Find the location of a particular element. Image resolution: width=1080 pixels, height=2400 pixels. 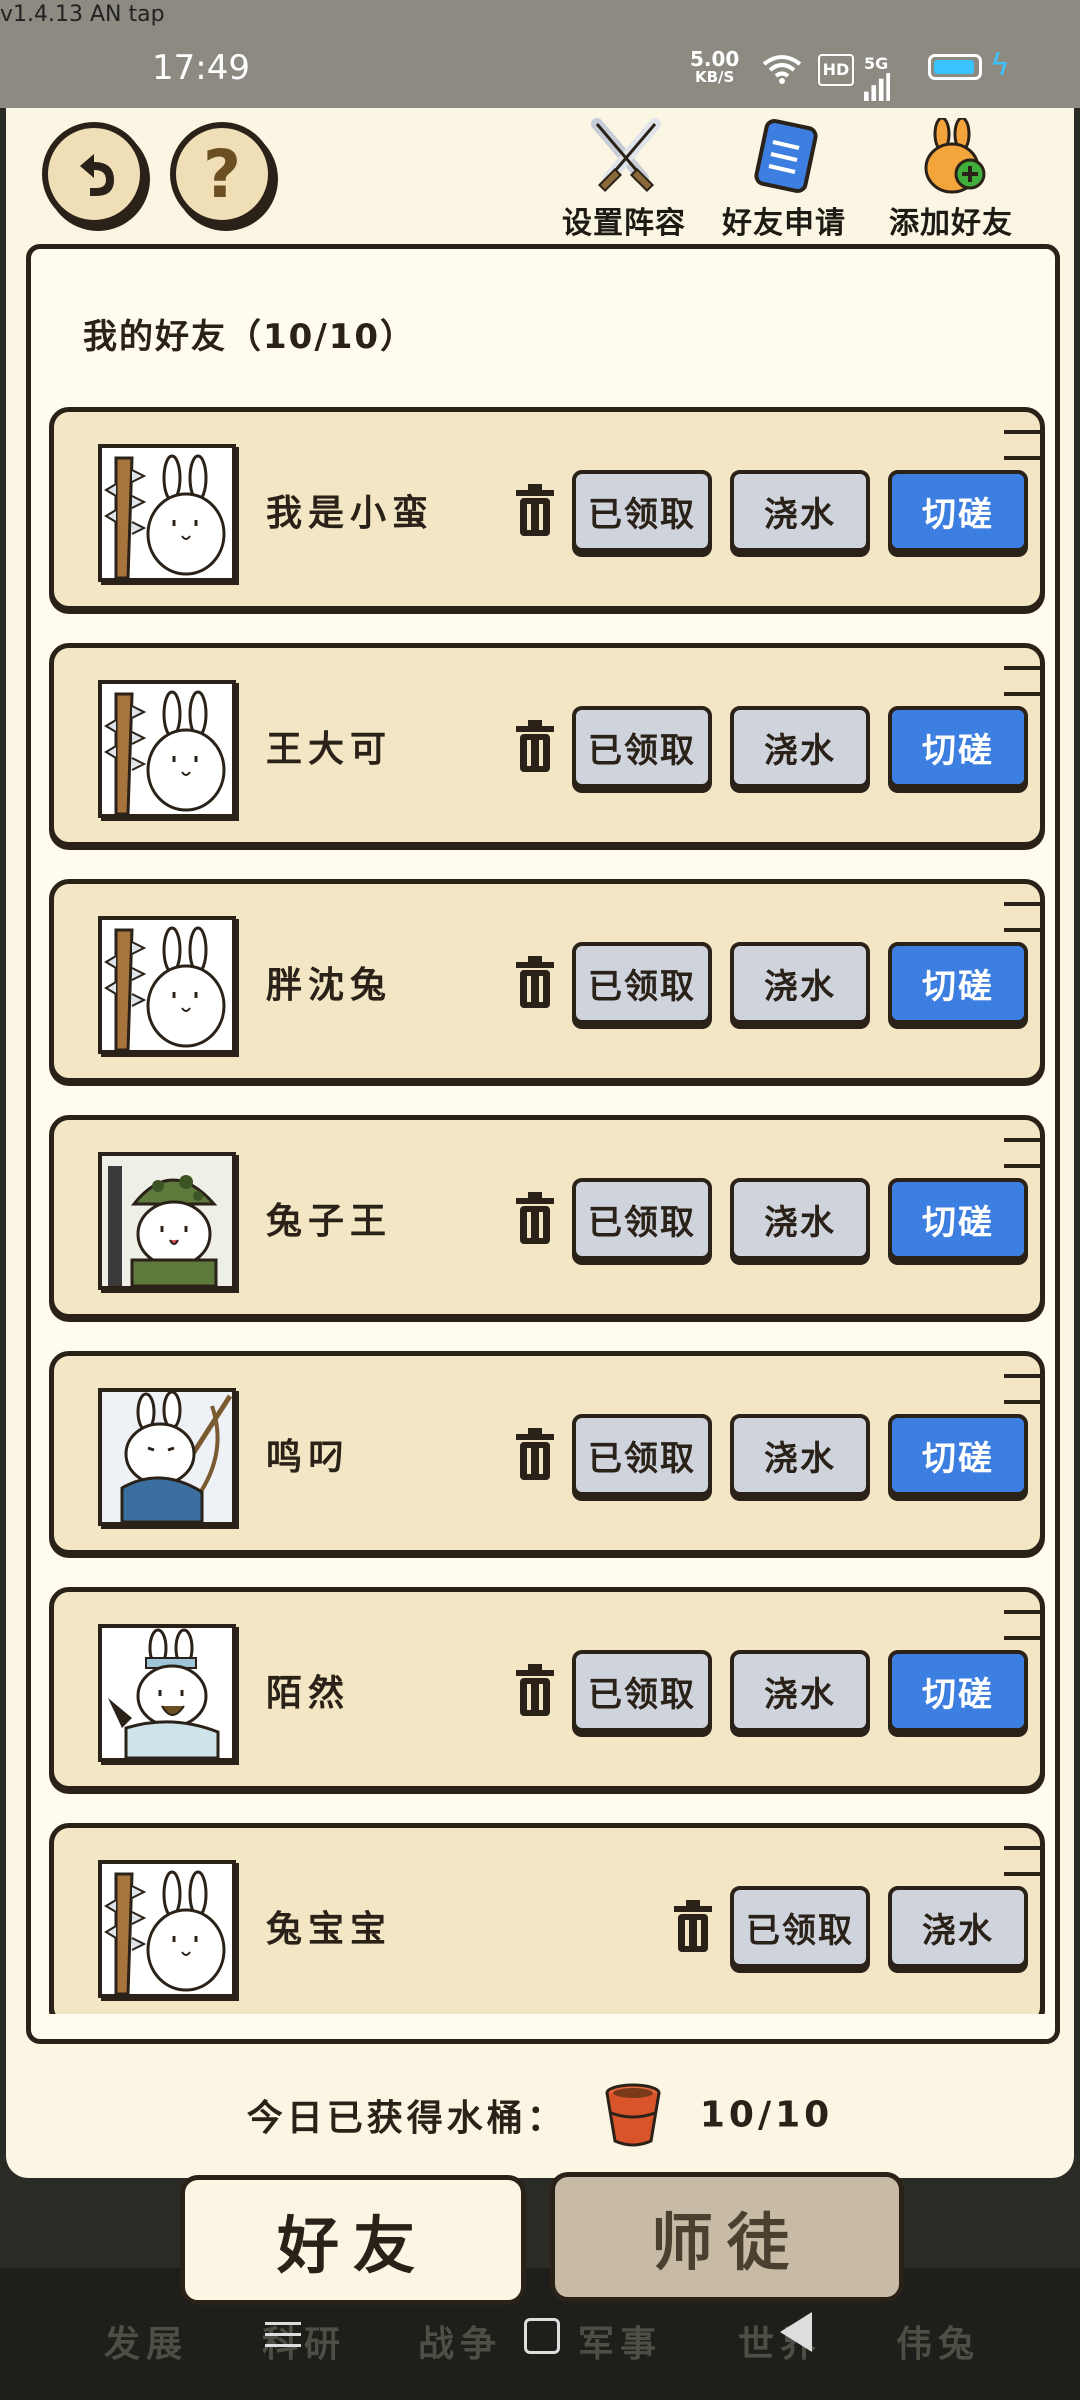

friend-row: 兔子王 已领取 浇水 切磋 is located at coordinates (547, 1217).